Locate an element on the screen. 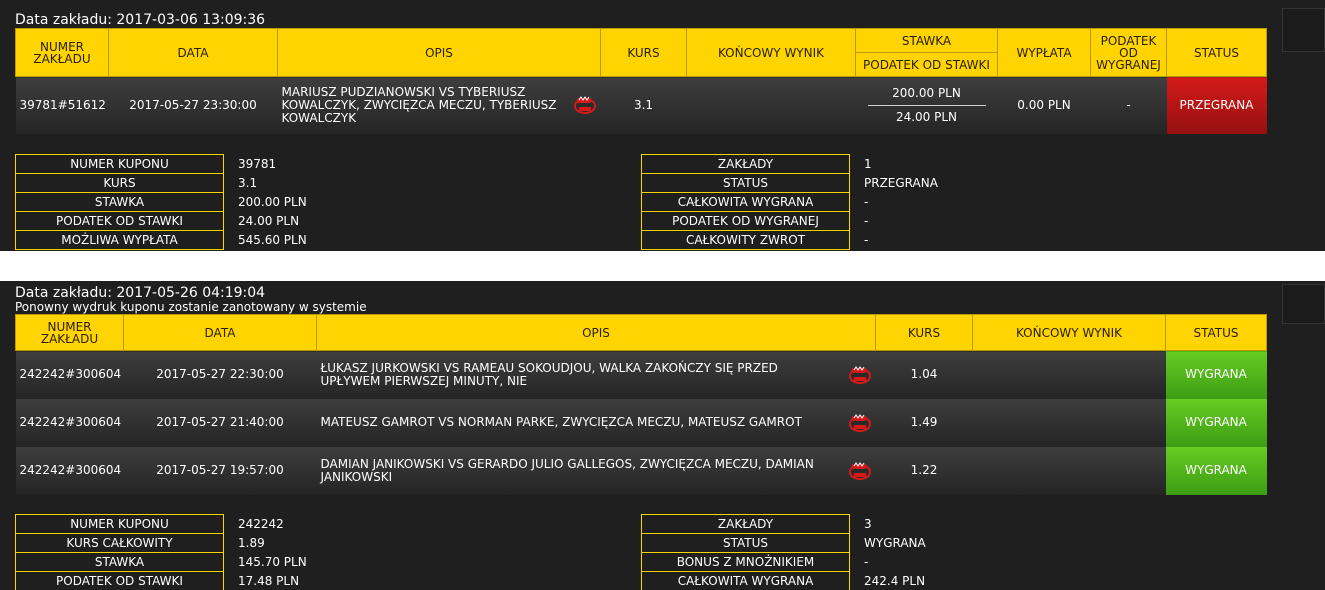  summary-value: 3 is located at coordinates (868, 523).